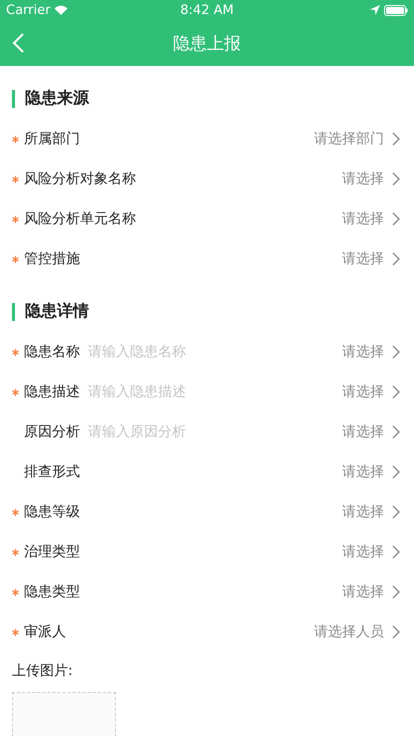 The width and height of the screenshot is (414, 736). I want to click on field-label: 管控措施, so click(52, 259).